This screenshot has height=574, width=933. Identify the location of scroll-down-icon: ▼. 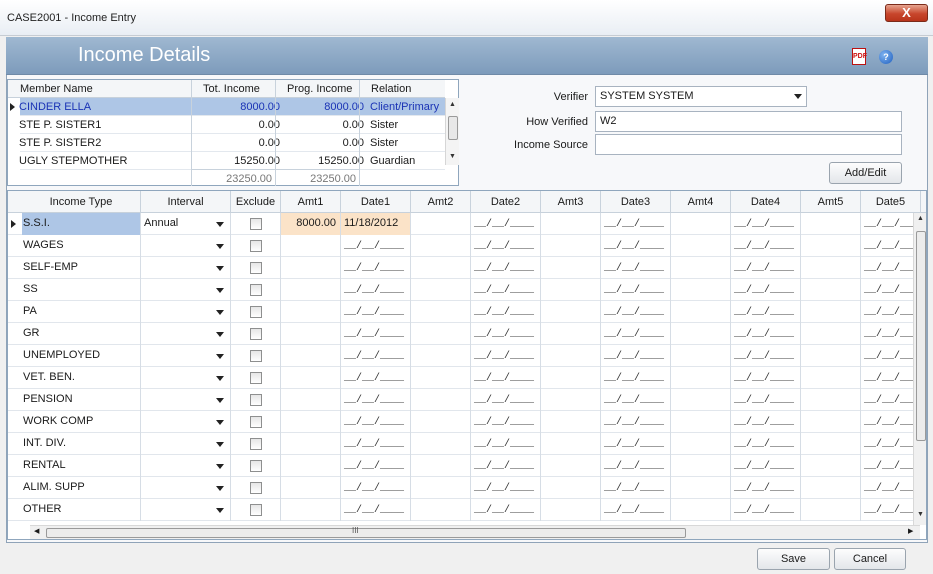
(920, 514).